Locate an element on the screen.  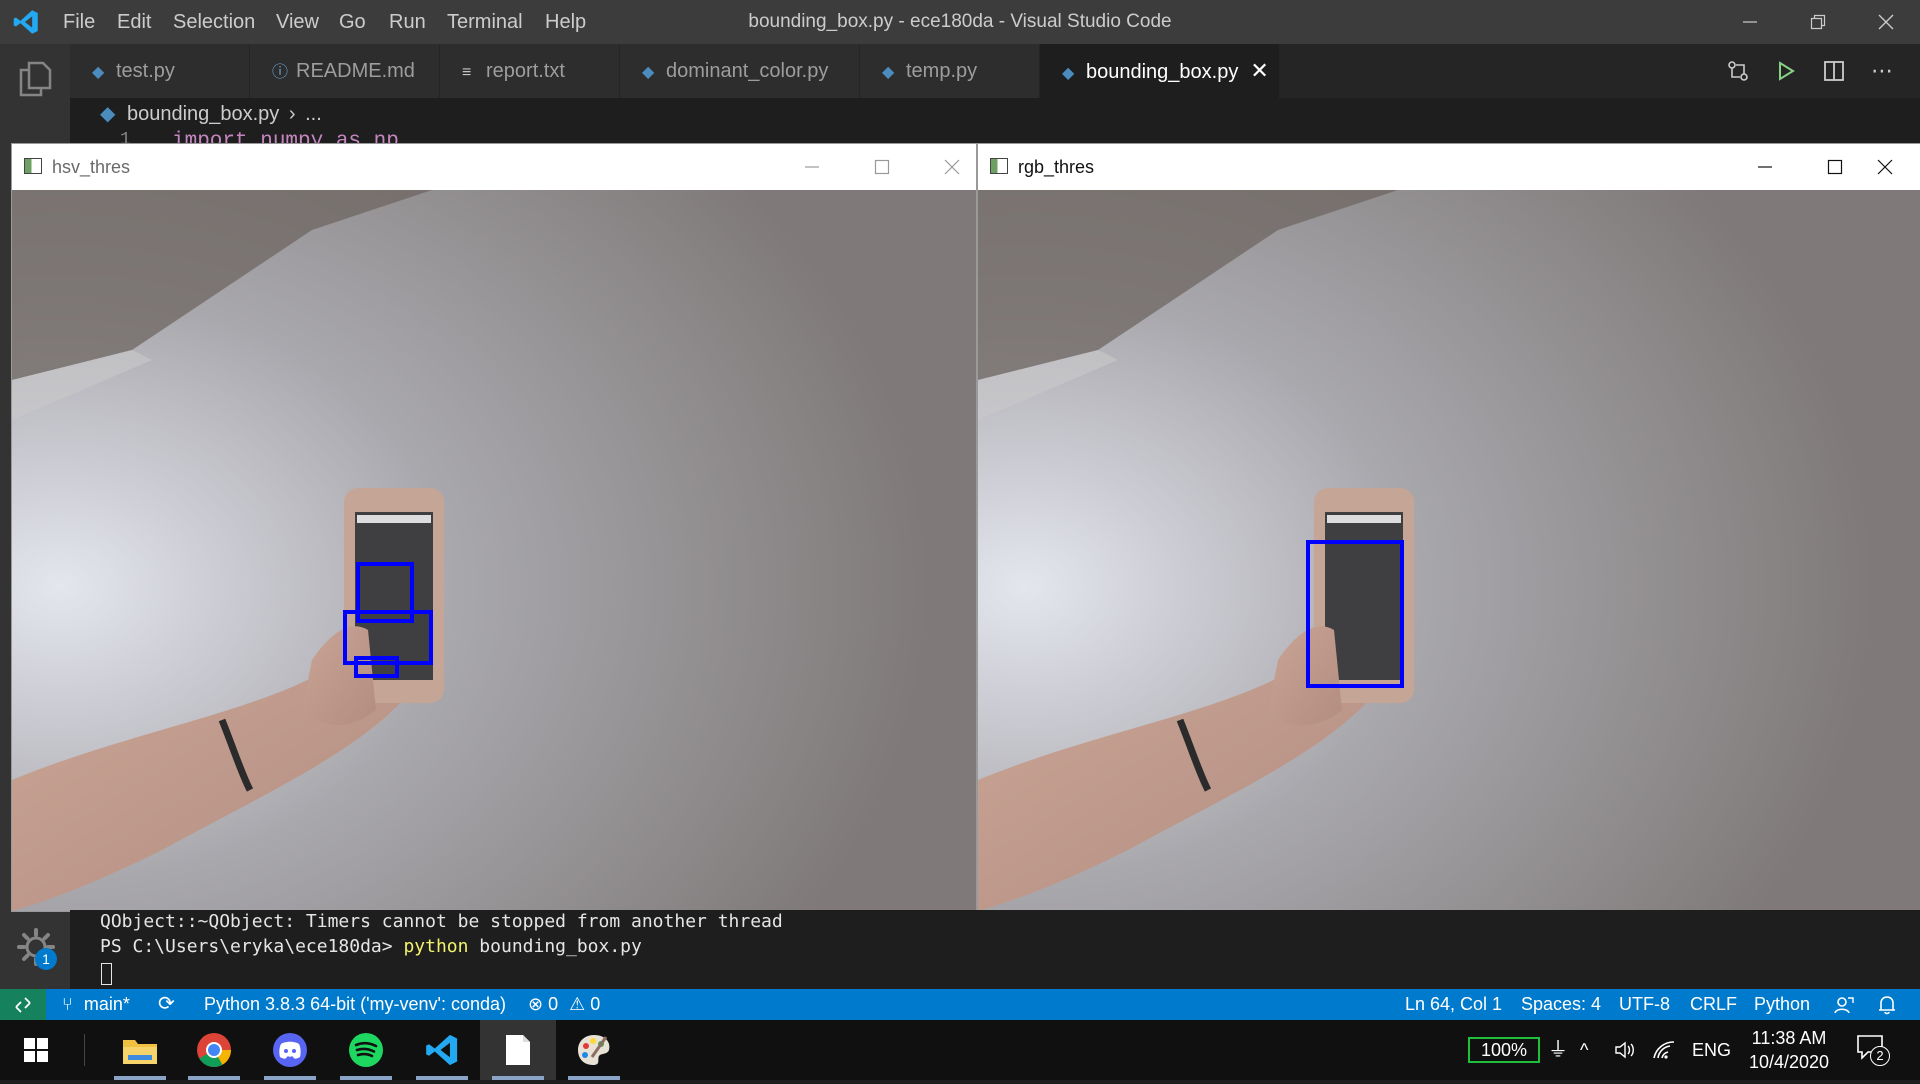
windows-taskbar: 100% ⏚ ^ ENG 11:38 AM 10/4/2020 2 is located at coordinates (960, 1050).